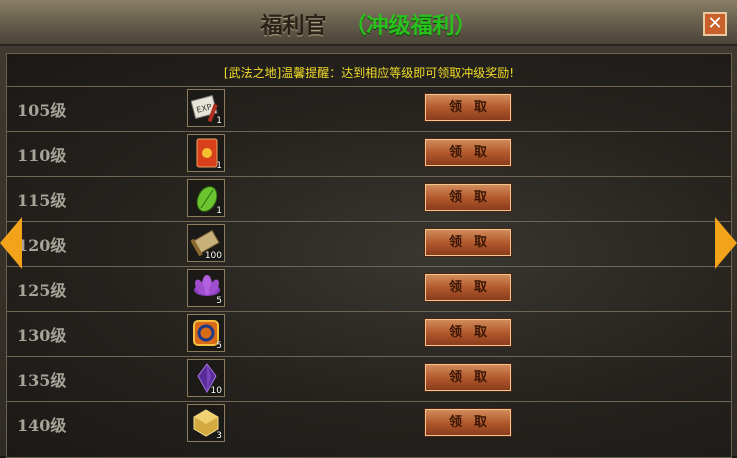 The width and height of the screenshot is (737, 458). What do you see at coordinates (293, 26) in the screenshot?
I see `title-main: 福利官` at bounding box center [293, 26].